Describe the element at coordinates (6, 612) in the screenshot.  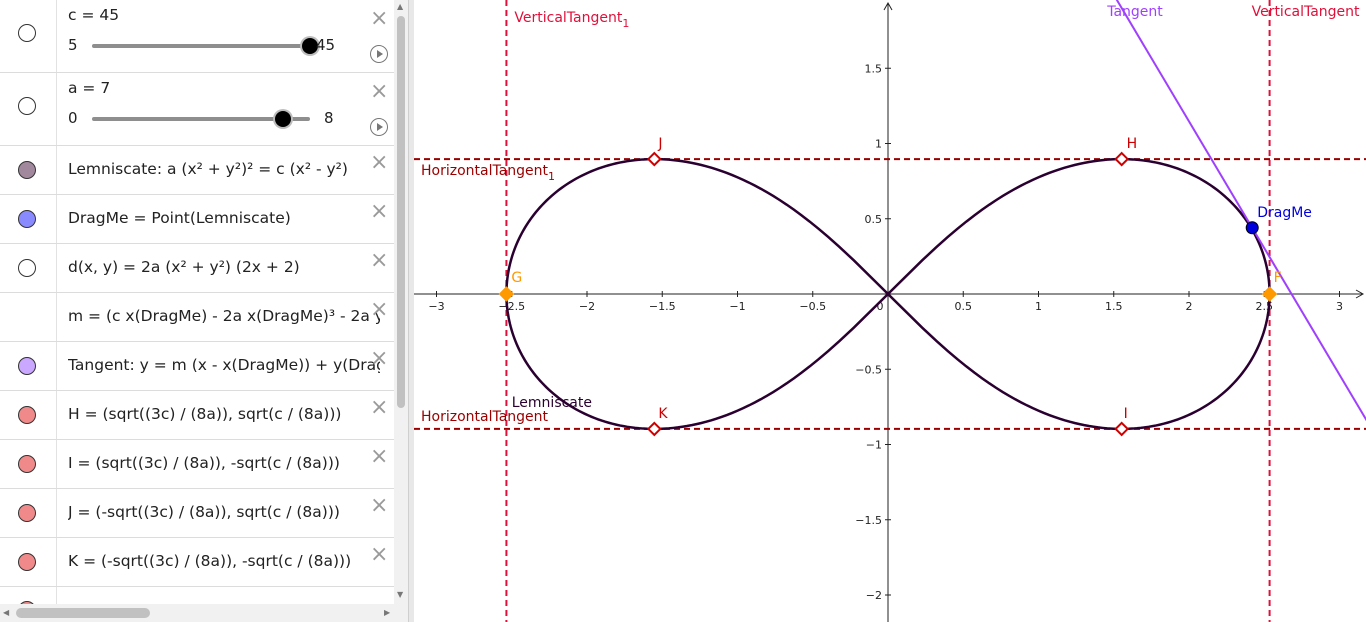
I see `scroll-left-icon: ◀` at that location.